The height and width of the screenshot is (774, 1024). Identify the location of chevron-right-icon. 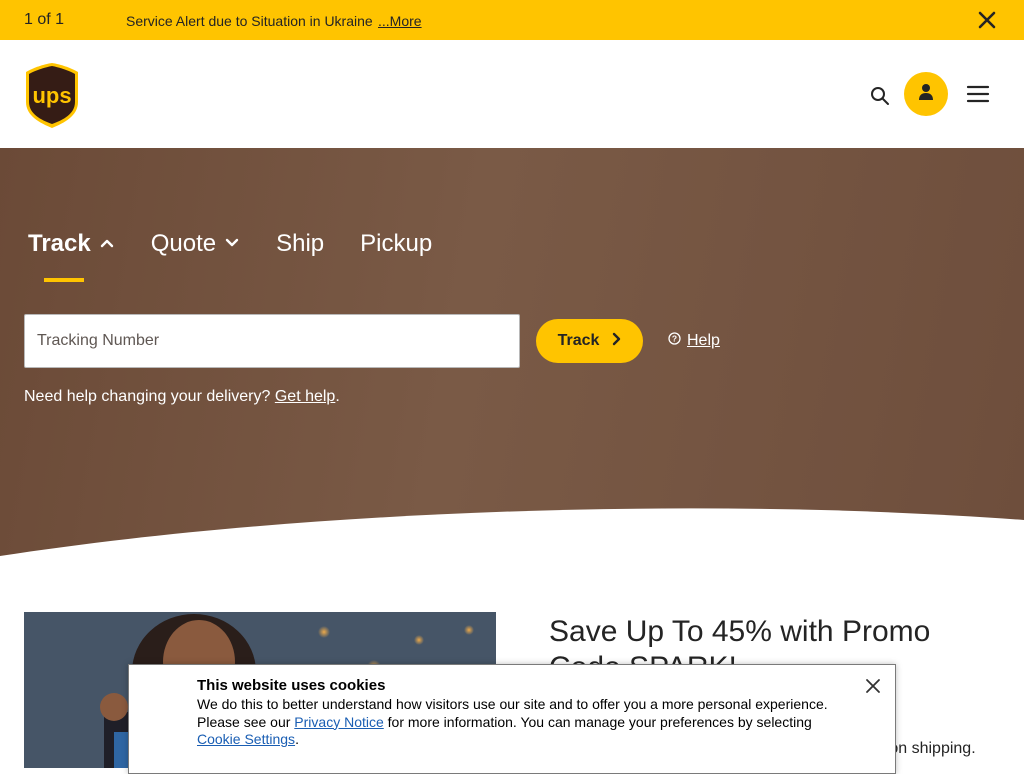
(610, 341).